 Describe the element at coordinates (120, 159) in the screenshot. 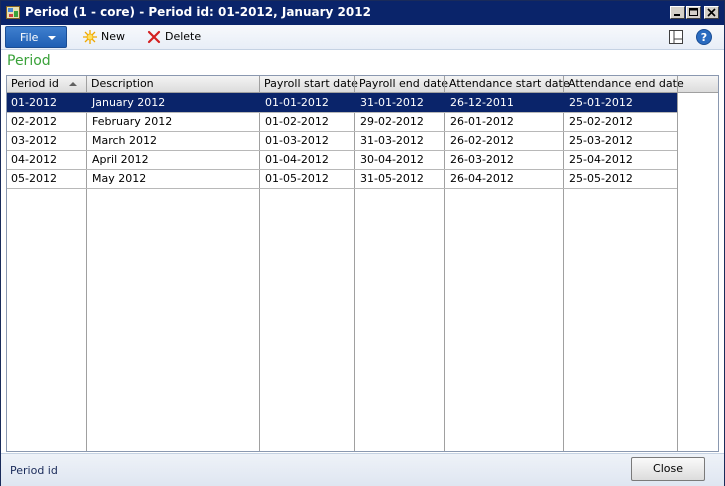

I see `cell-description: April 2012` at that location.